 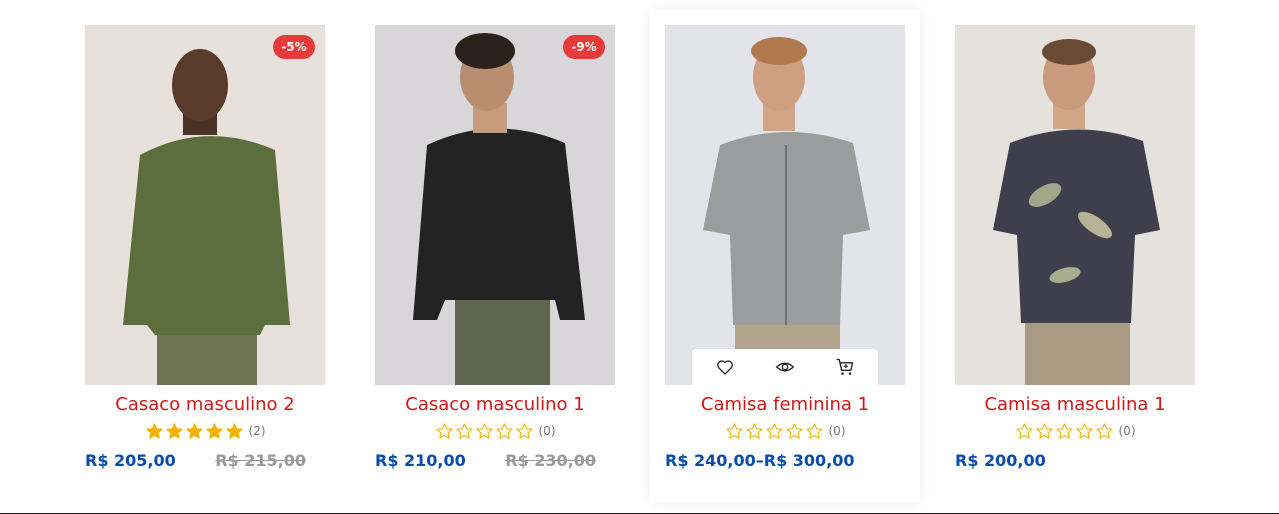 What do you see at coordinates (495, 405) in the screenshot?
I see `product-title: Casaco masculino 1` at bounding box center [495, 405].